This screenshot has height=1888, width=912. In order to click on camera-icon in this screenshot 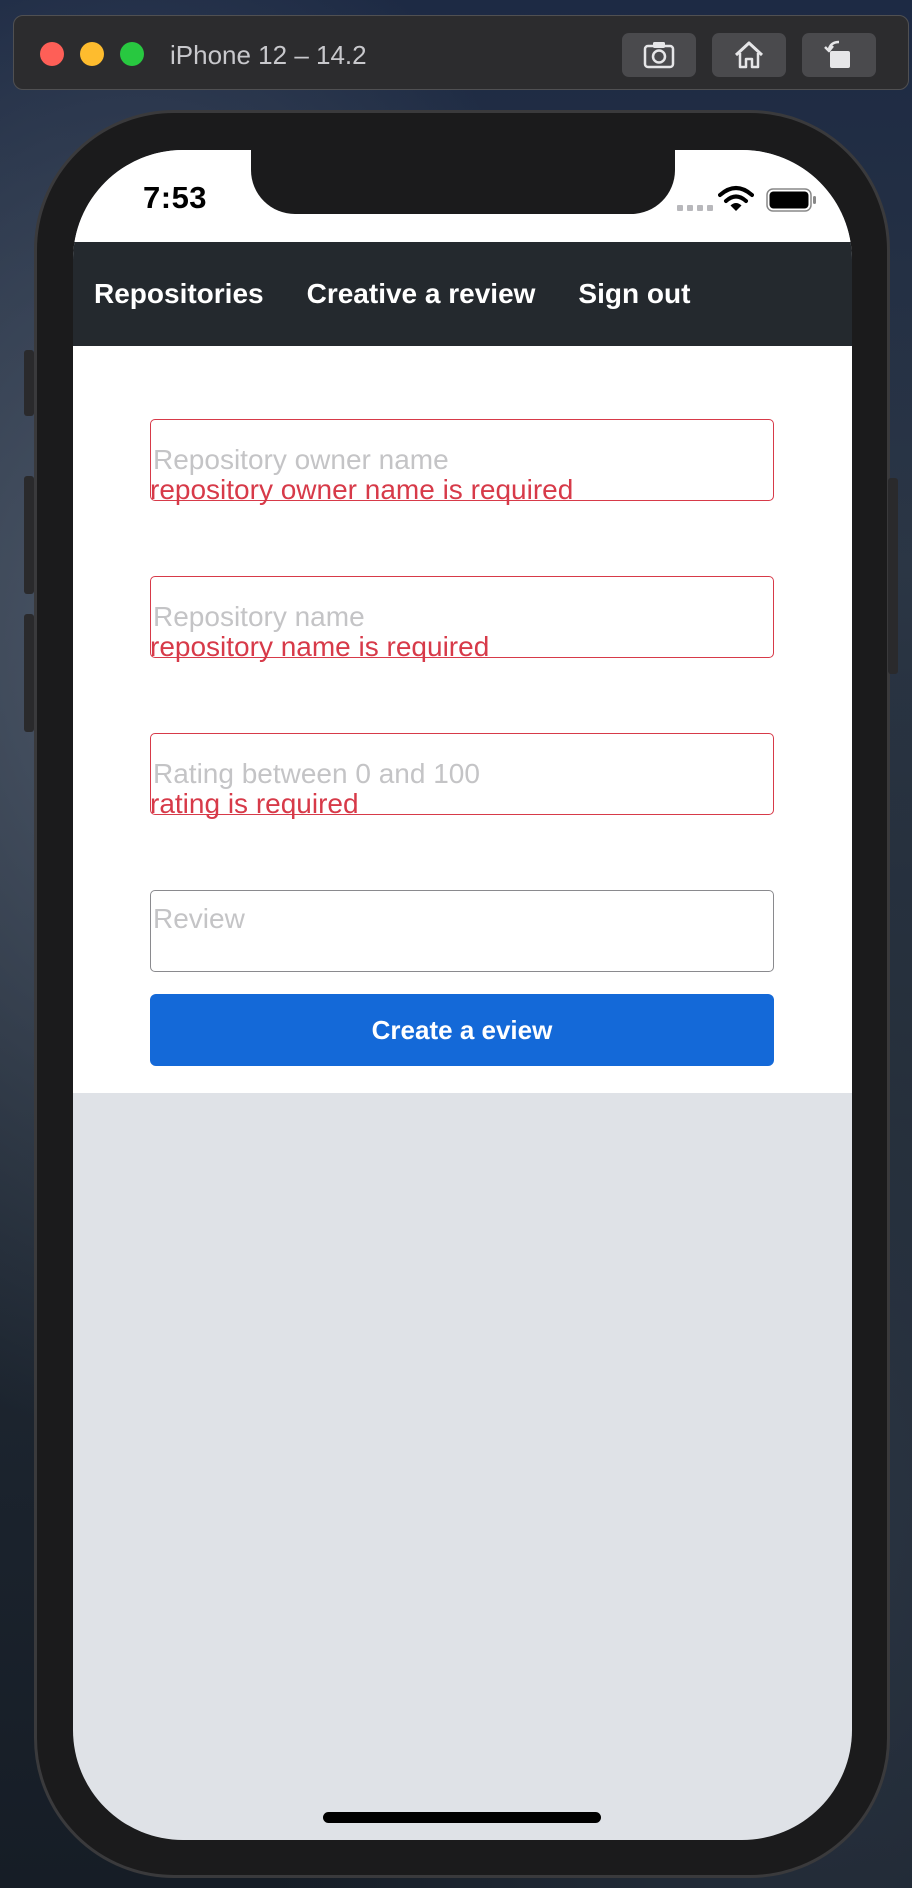, I will do `click(659, 55)`.